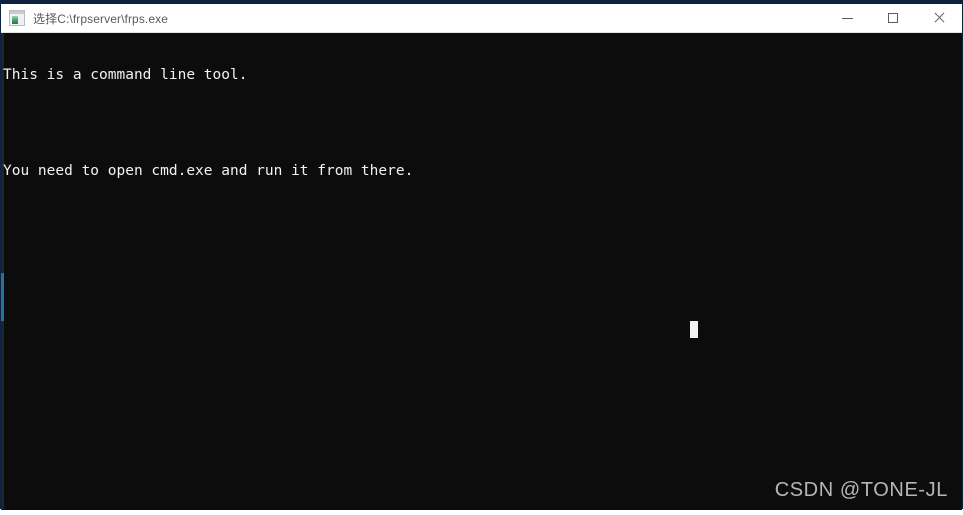 This screenshot has width=963, height=515. What do you see at coordinates (17, 12) in the screenshot?
I see `console-icon-titlestripe` at bounding box center [17, 12].